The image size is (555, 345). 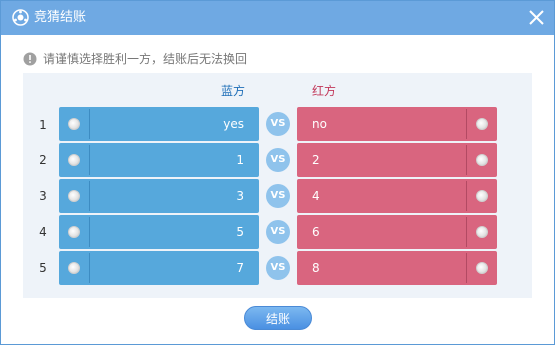 I want to click on row-number: 1, so click(x=43, y=125).